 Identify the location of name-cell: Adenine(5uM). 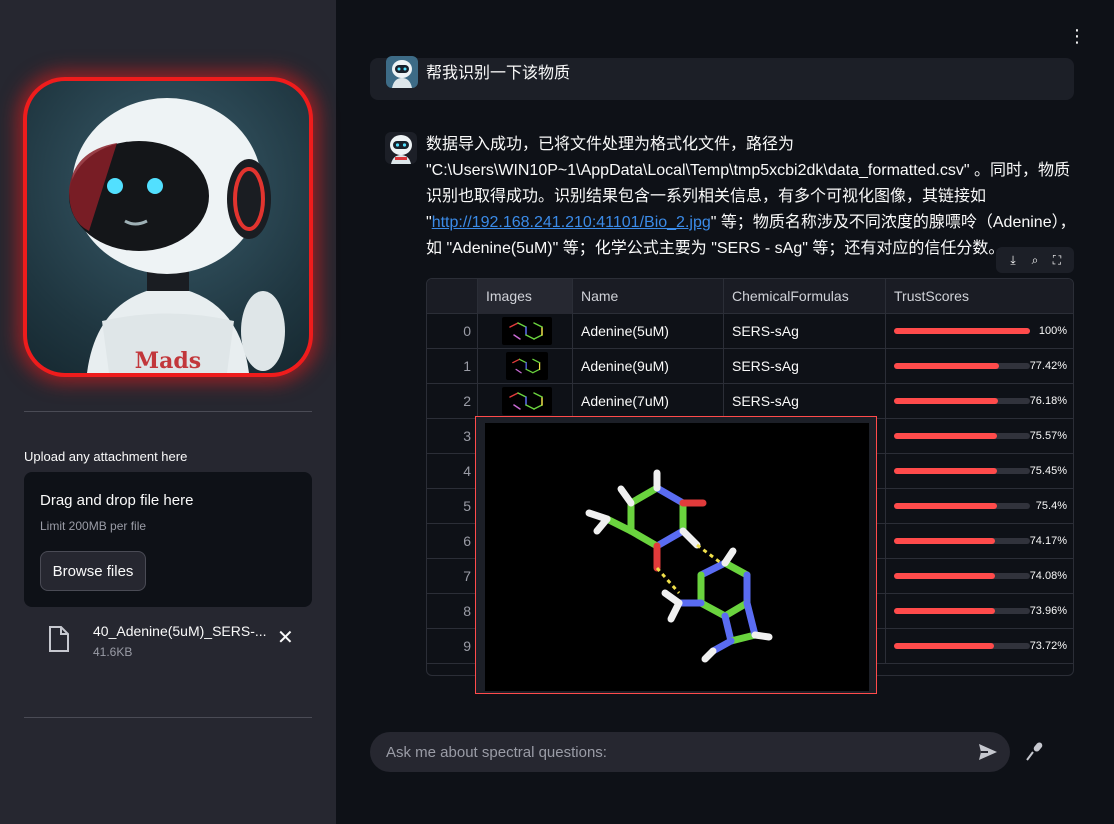
(648, 331).